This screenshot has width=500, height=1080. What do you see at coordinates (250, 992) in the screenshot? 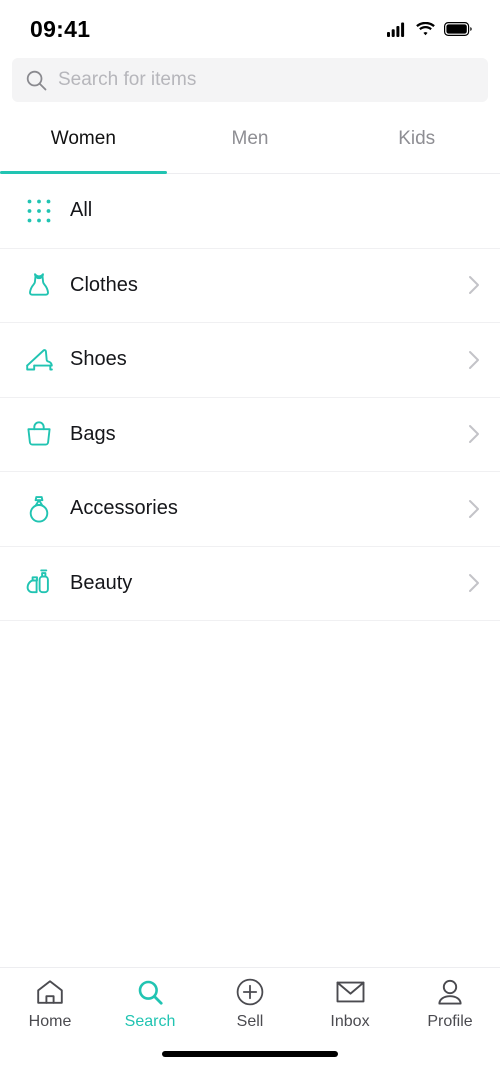
I see `plus-circle-icon` at bounding box center [250, 992].